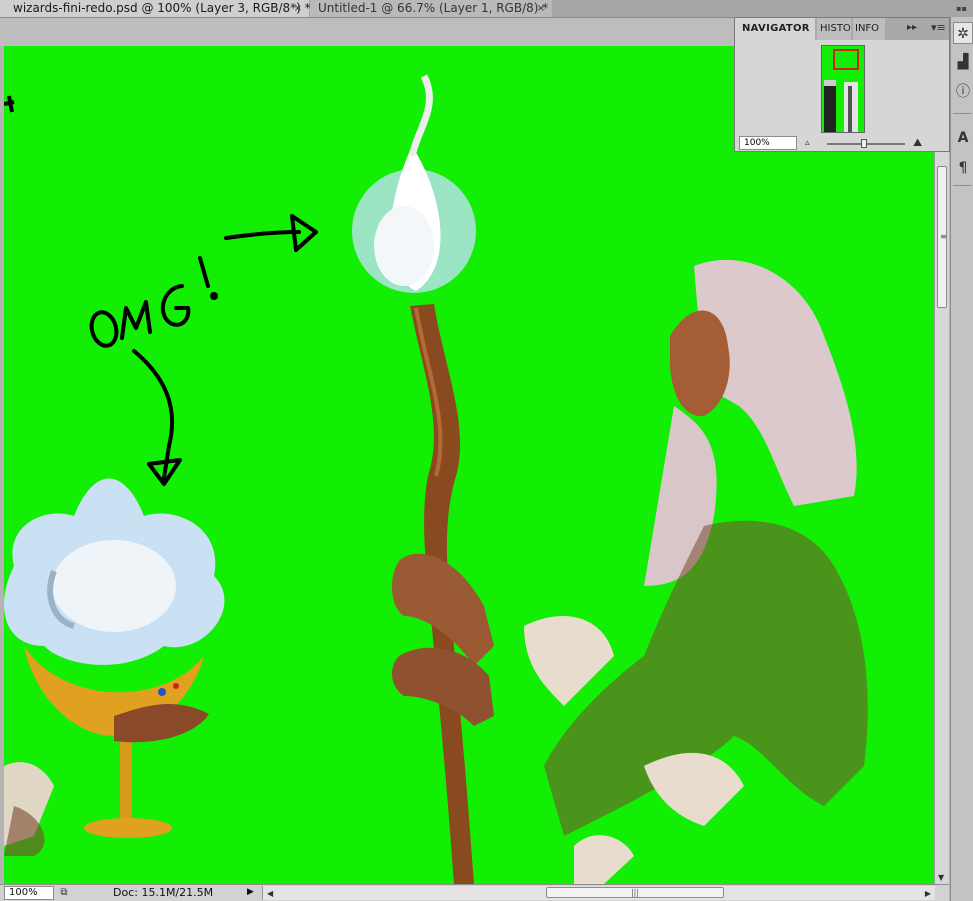 The image size is (973, 901). What do you see at coordinates (928, 893) in the screenshot?
I see `scroll-right-arrow-icon: ▶` at bounding box center [928, 893].